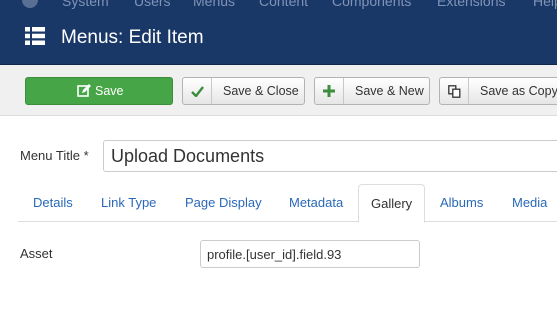 Image resolution: width=557 pixels, height=329 pixels. I want to click on tab-label: Details, so click(53, 202).